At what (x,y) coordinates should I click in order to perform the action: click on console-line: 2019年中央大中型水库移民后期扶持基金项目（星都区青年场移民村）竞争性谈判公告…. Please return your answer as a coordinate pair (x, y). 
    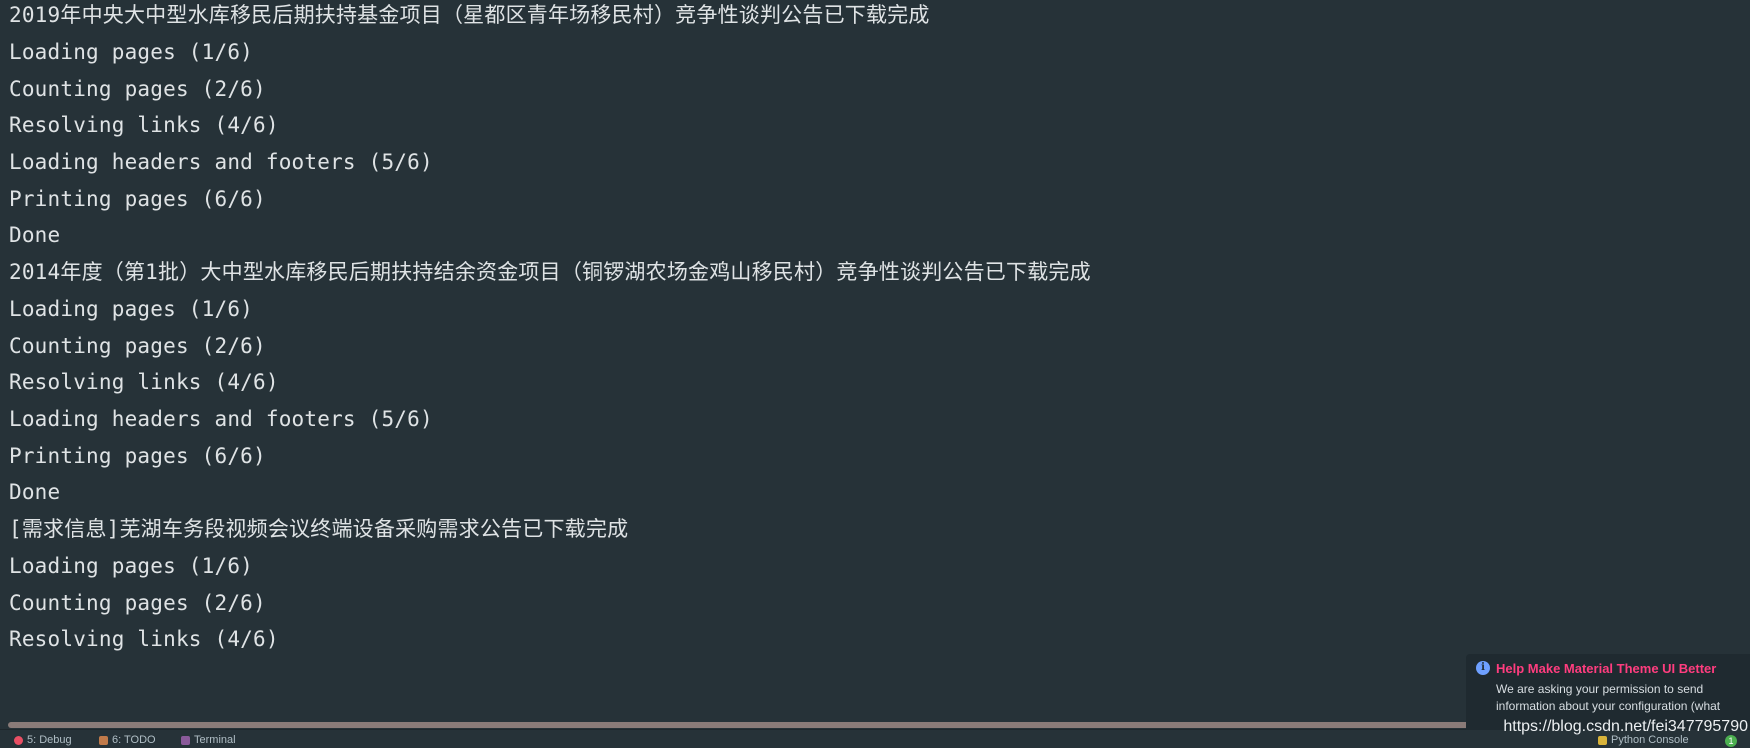
    Looking at the image, I should click on (469, 15).